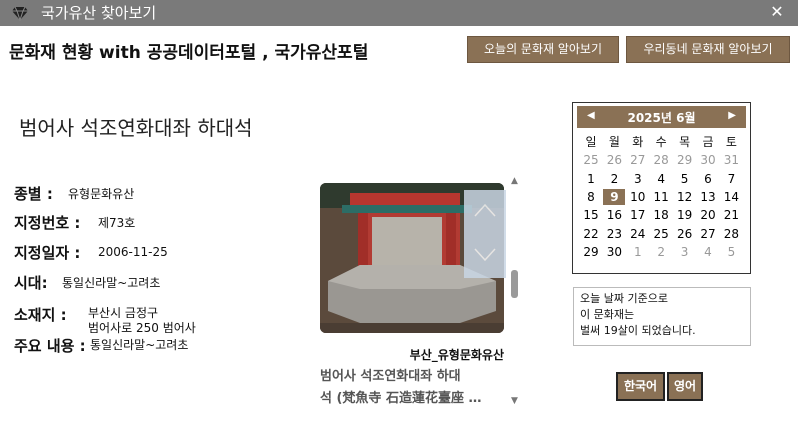  What do you see at coordinates (638, 215) in the screenshot?
I see `calendar-day: 17` at bounding box center [638, 215].